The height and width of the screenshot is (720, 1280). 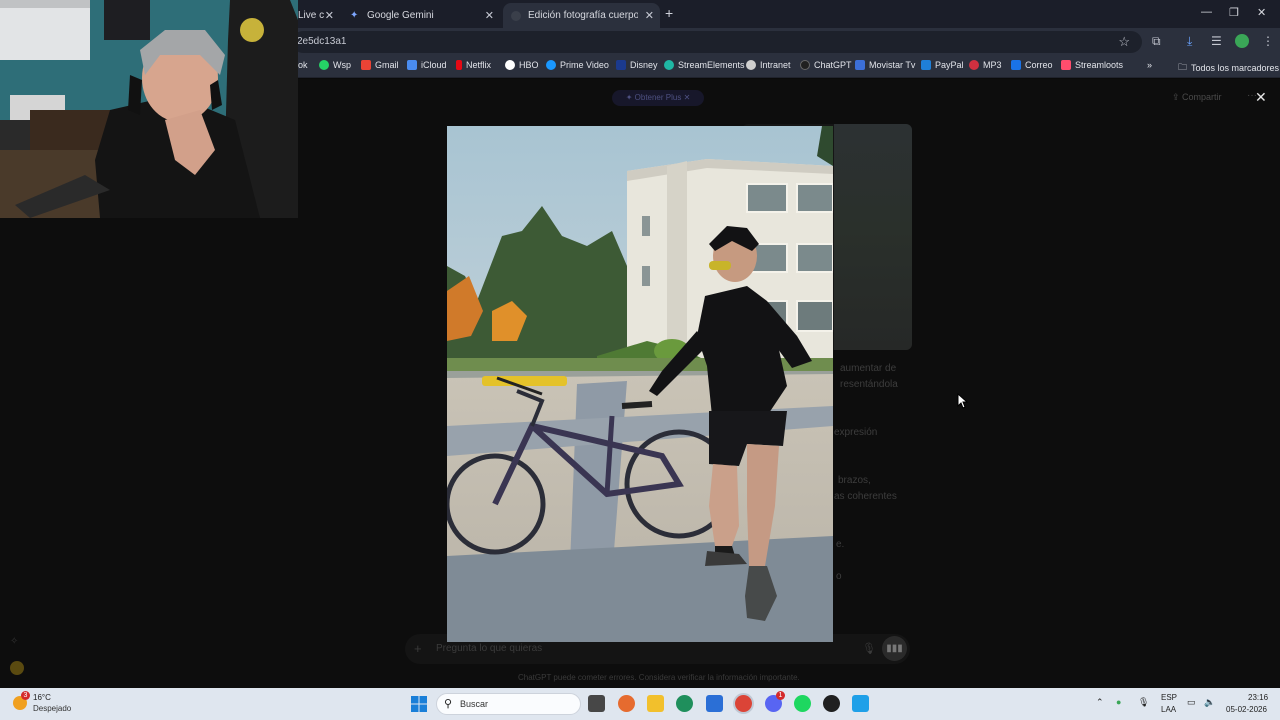 What do you see at coordinates (380, 65) in the screenshot?
I see `bookmark-item: Gmail` at bounding box center [380, 65].